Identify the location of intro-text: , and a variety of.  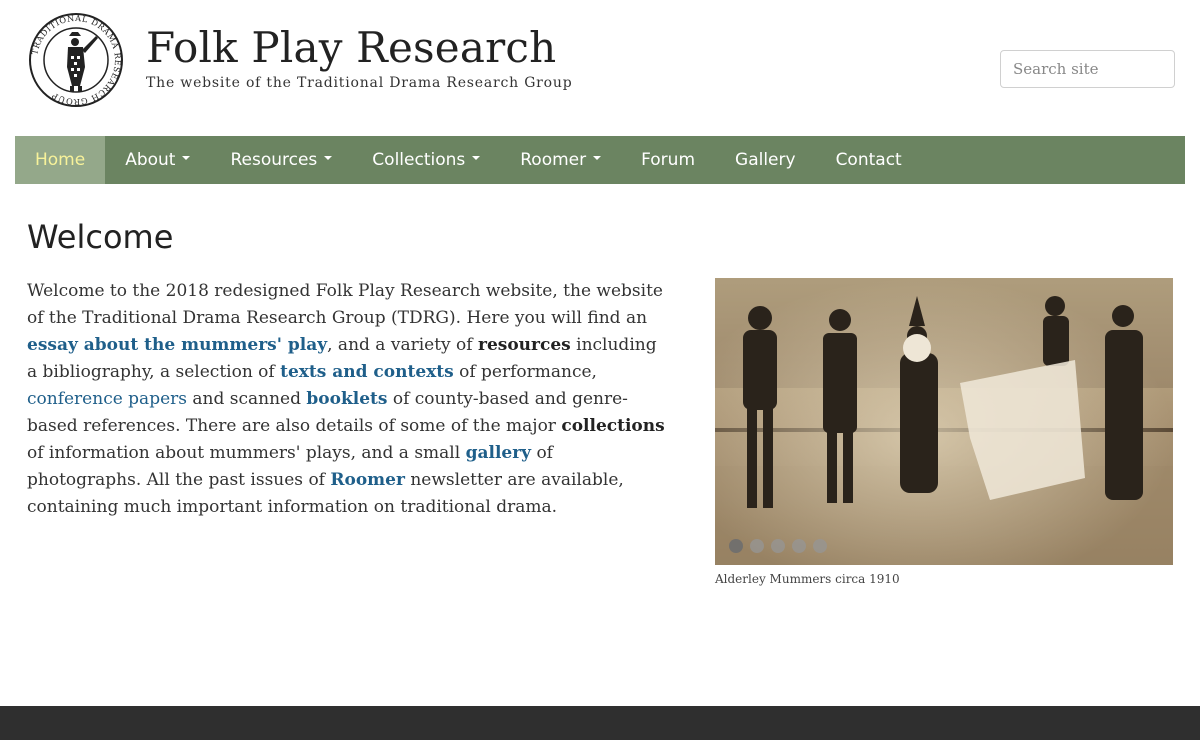
(402, 345).